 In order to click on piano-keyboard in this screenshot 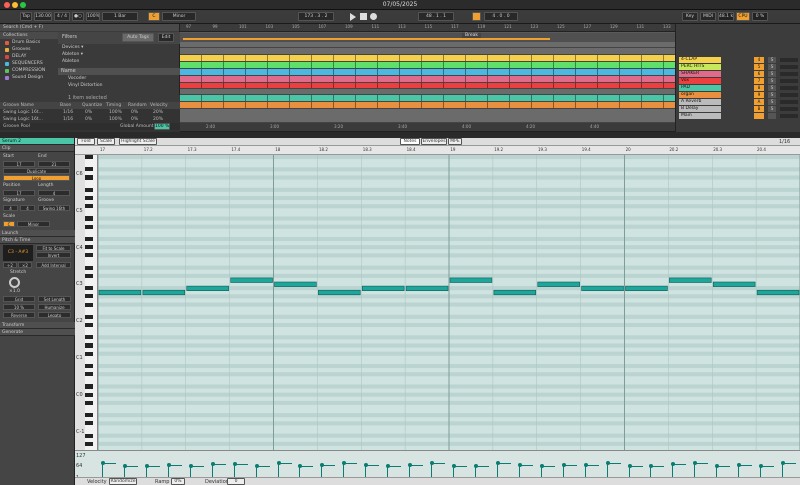, I will do `click(91, 302)`.